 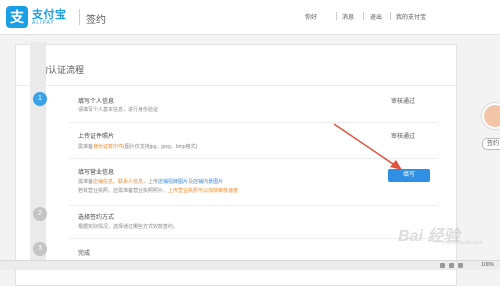 I want to click on pointer-arrow-icon, so click(x=367, y=146).